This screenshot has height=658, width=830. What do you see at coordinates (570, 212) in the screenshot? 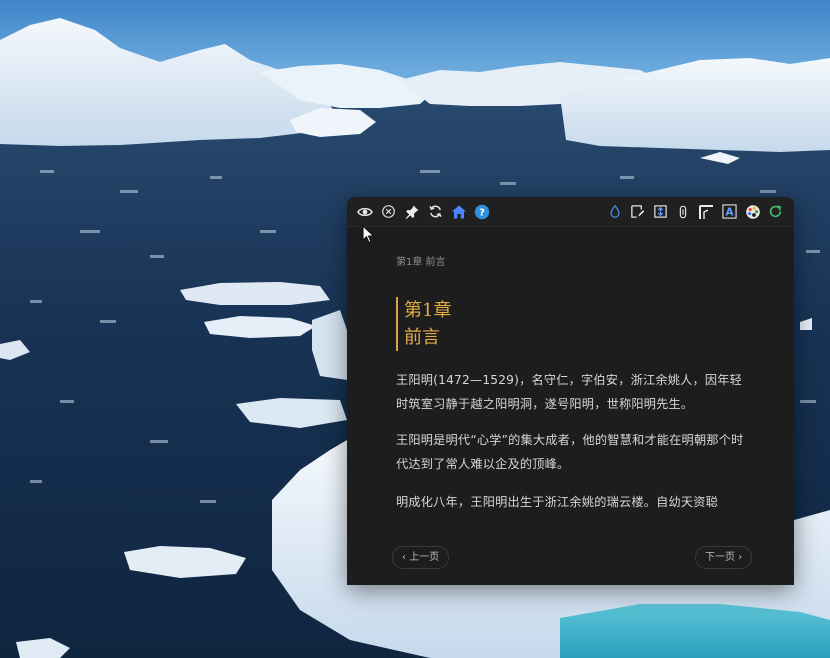
I see `reader-toolbar: ? A` at bounding box center [570, 212].